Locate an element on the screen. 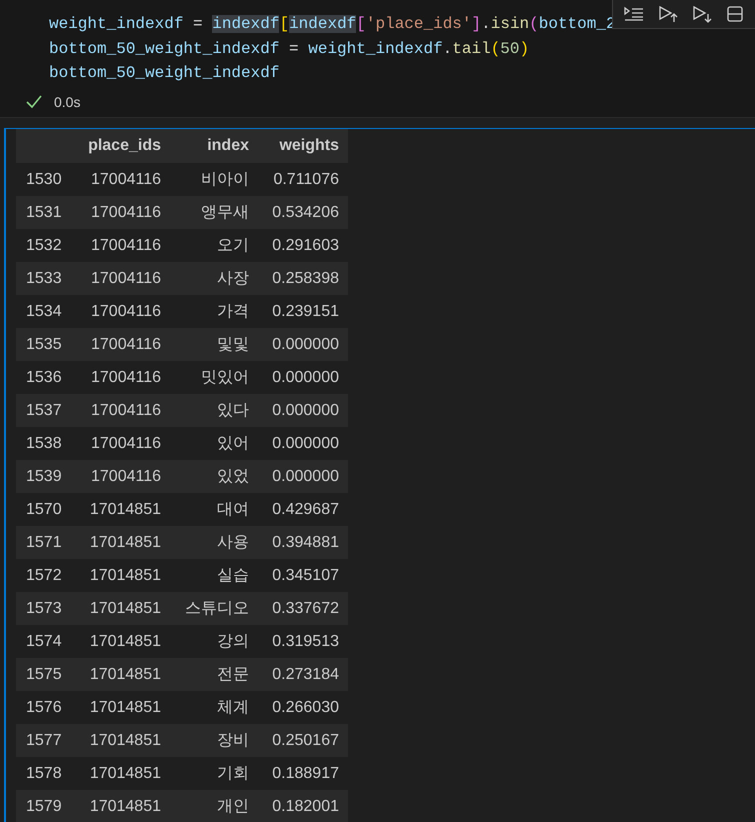 The width and height of the screenshot is (755, 822). table-cell: 비아이 is located at coordinates (214, 179).